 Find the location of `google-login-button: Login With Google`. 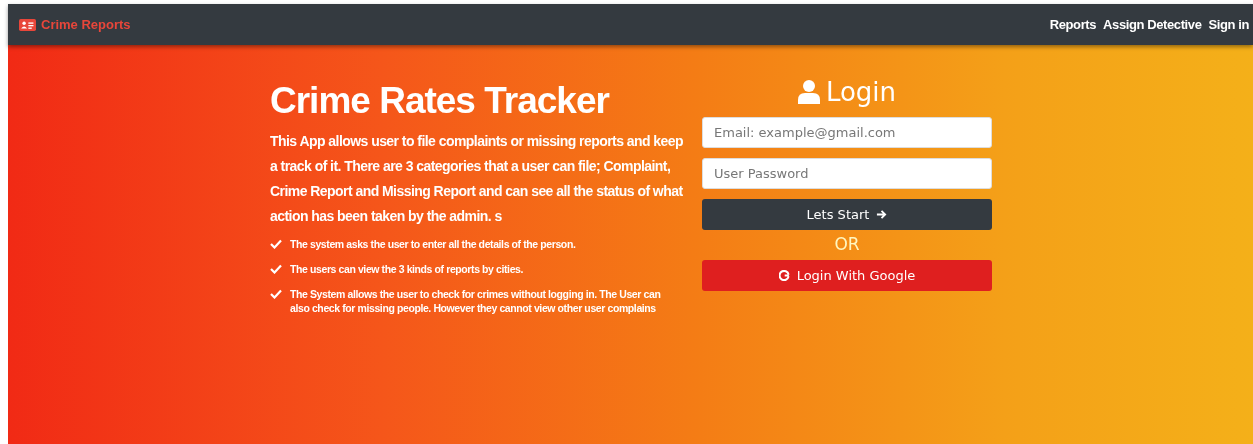

google-login-button: Login With Google is located at coordinates (847, 275).